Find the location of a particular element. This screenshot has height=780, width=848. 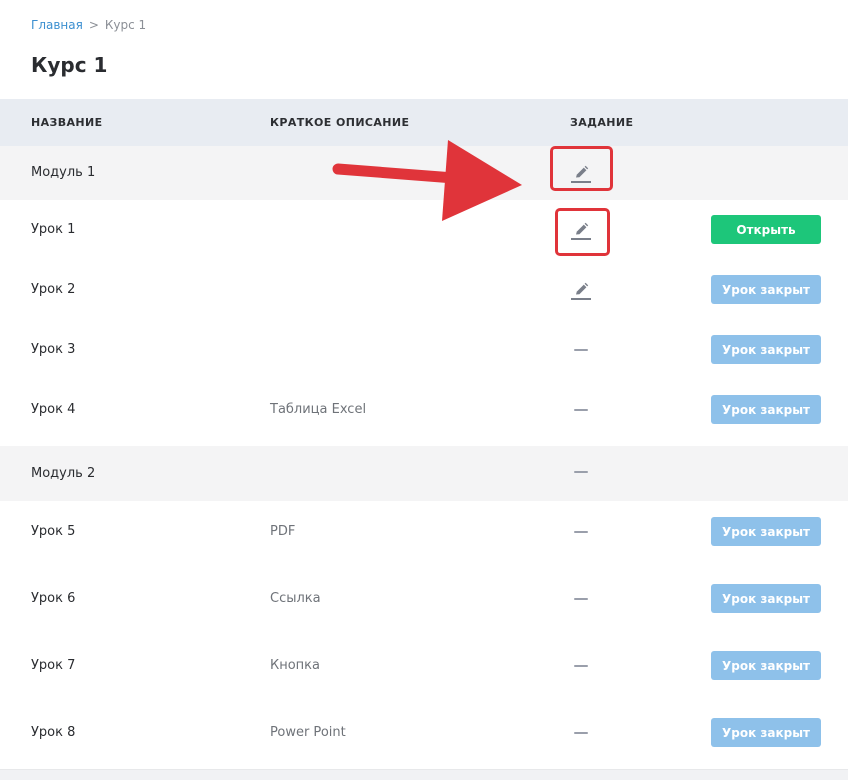

lesson-name: Урок 6 is located at coordinates (53, 598).